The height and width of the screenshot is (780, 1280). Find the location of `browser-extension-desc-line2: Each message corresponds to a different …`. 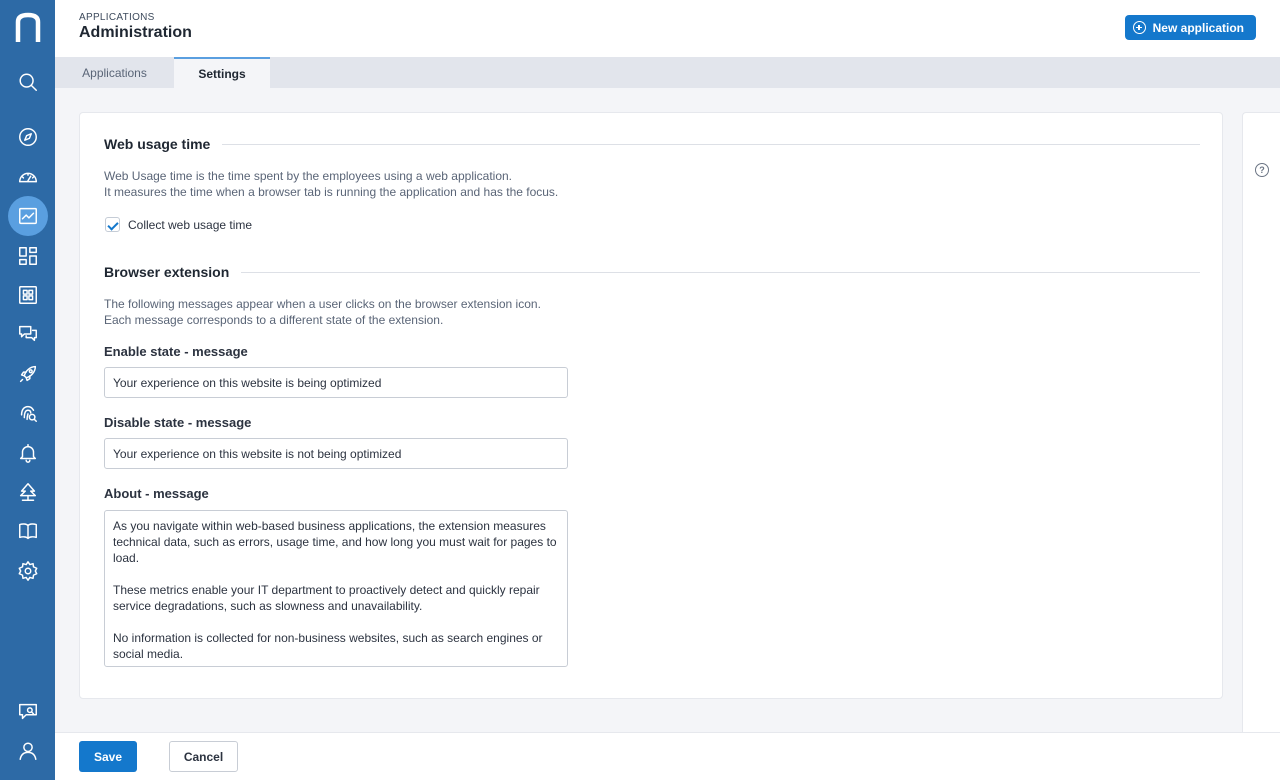

browser-extension-desc-line2: Each message corresponds to a different … is located at coordinates (274, 320).